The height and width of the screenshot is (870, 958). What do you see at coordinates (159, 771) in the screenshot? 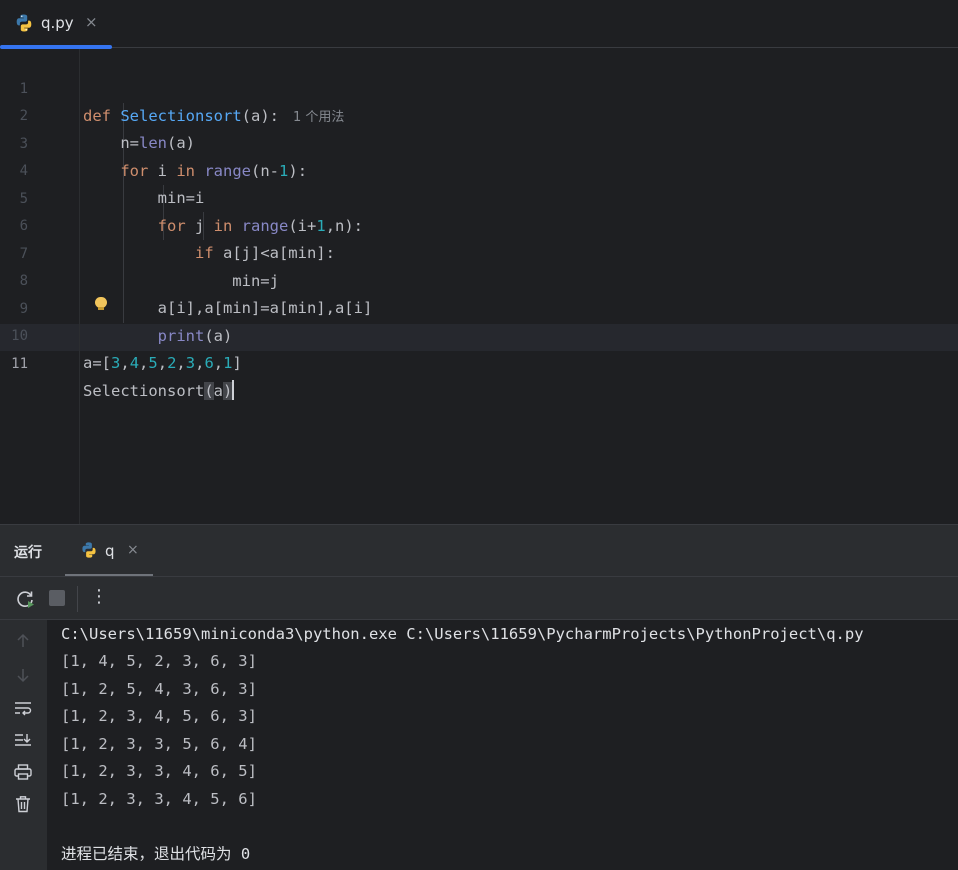
I see `console-output-line: [1, 2, 3, 3, 4, 6, 5]` at bounding box center [159, 771].